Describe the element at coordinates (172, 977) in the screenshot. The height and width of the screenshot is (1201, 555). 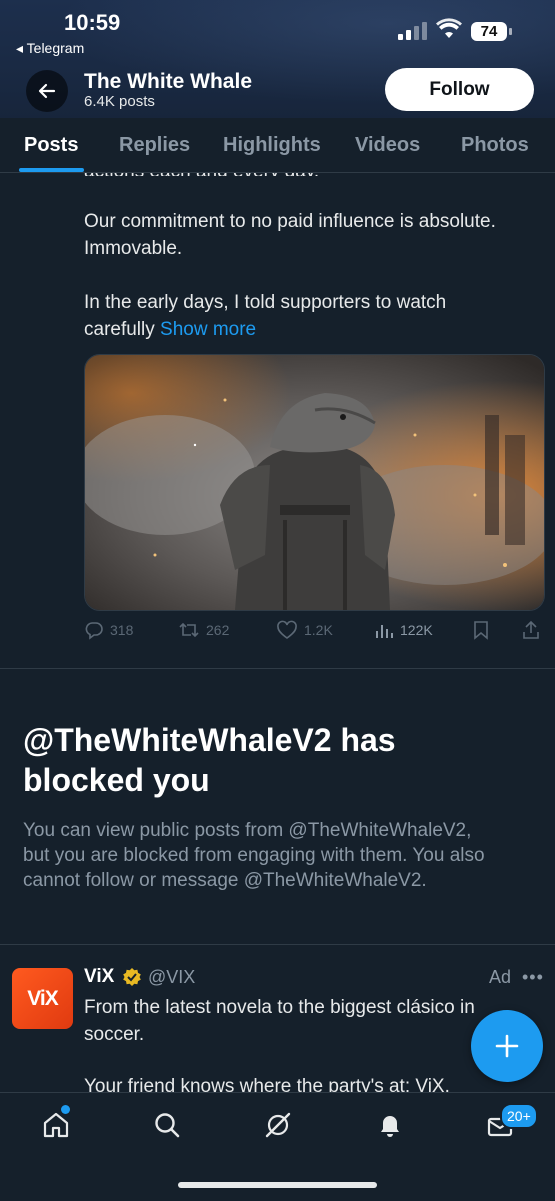
I see `ad-handle: @VIX` at that location.